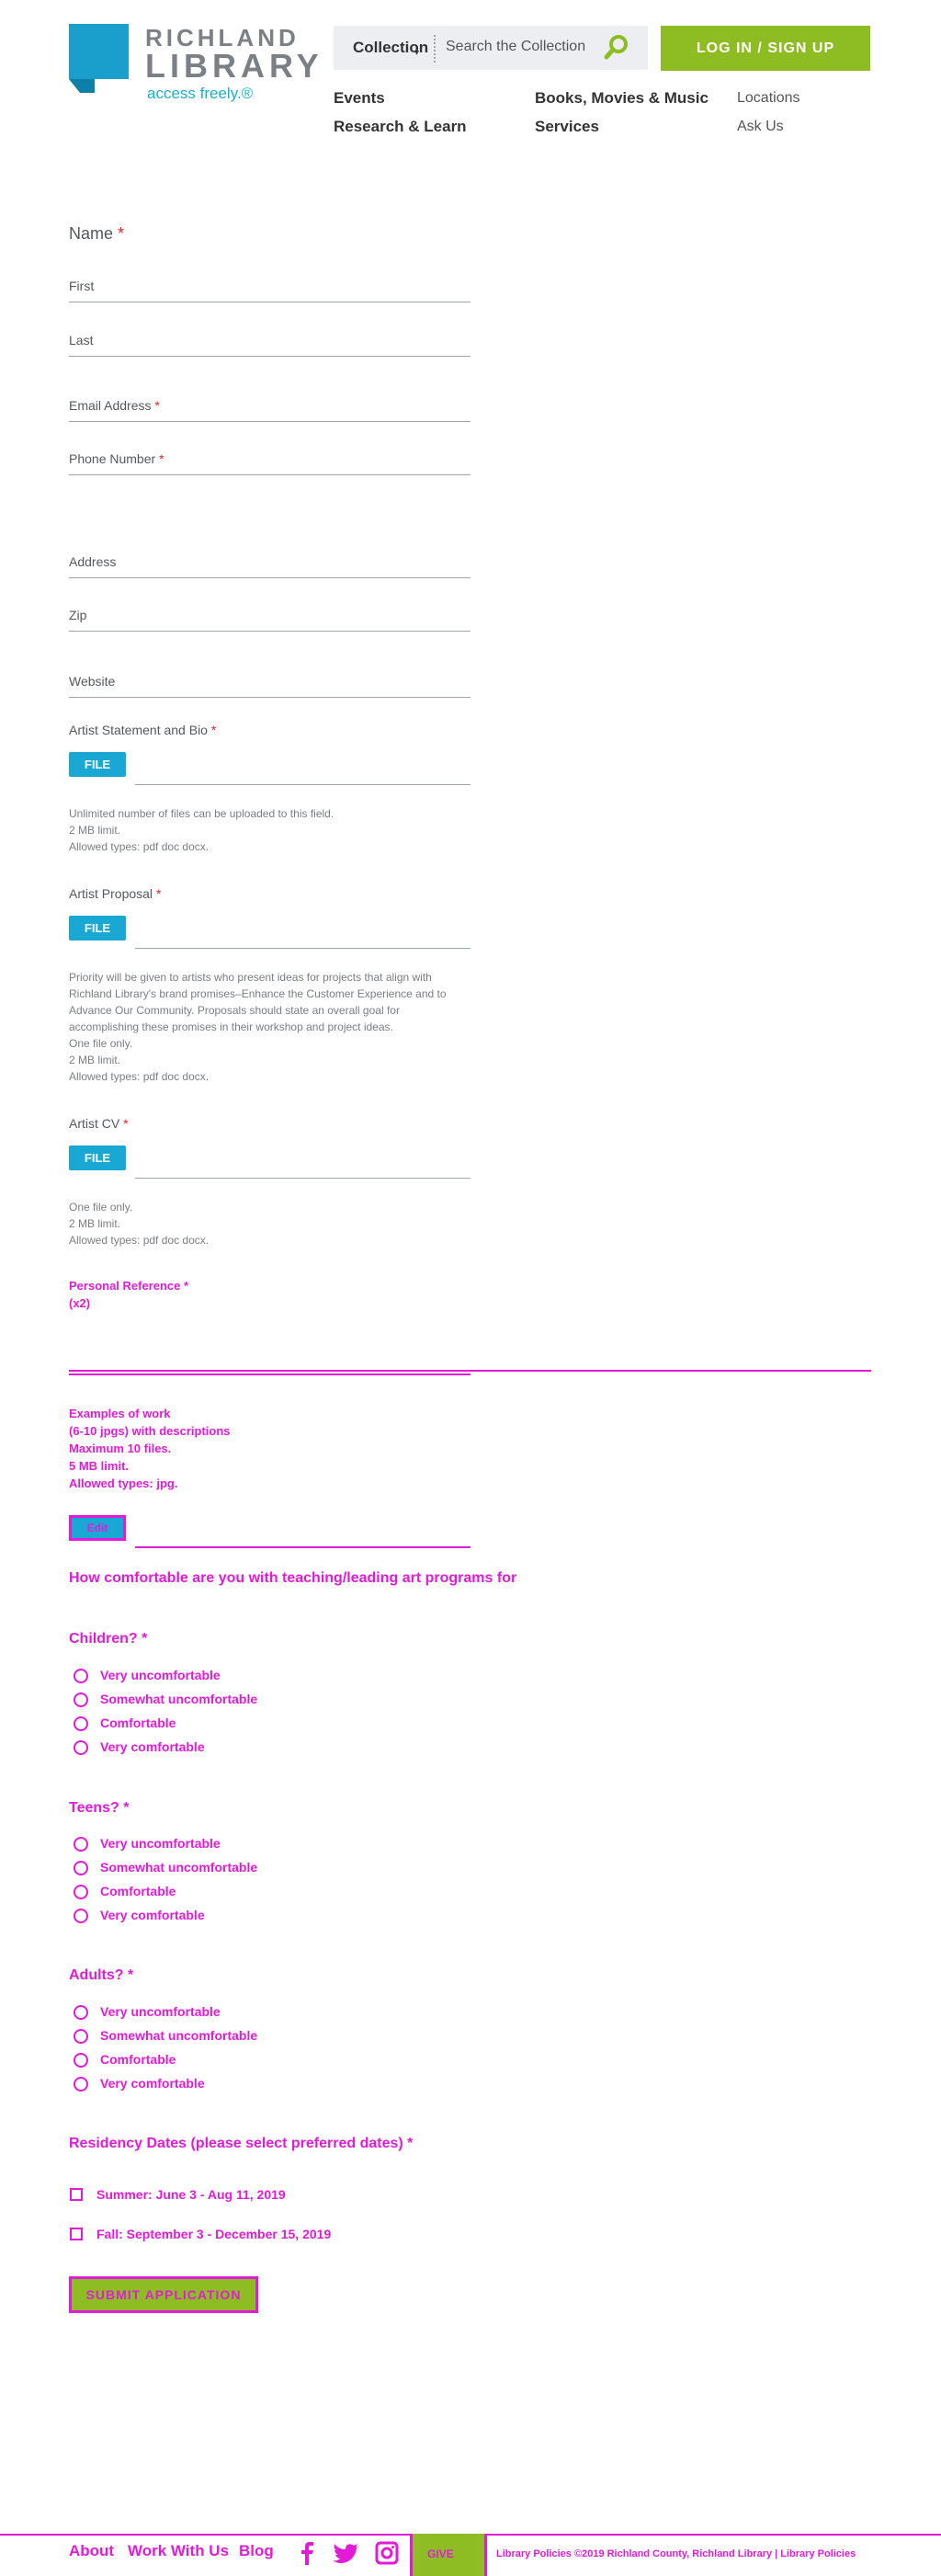 Image resolution: width=941 pixels, height=2576 pixels. What do you see at coordinates (123, 1483) in the screenshot?
I see `help-line: Allowed types: jpg.` at bounding box center [123, 1483].